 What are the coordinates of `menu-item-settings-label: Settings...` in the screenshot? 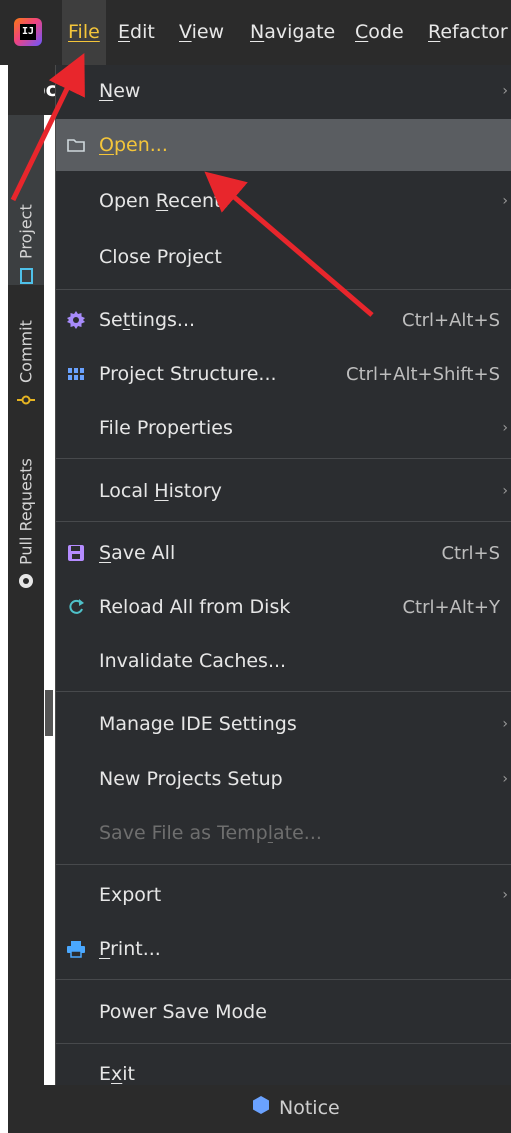 It's located at (147, 320).